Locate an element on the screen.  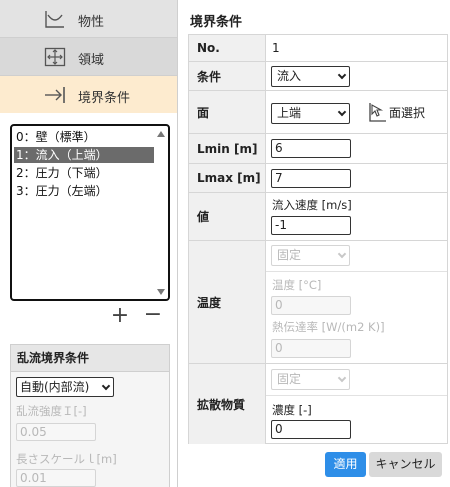
row-face: 面 上端 面選択 is located at coordinates (318, 112).